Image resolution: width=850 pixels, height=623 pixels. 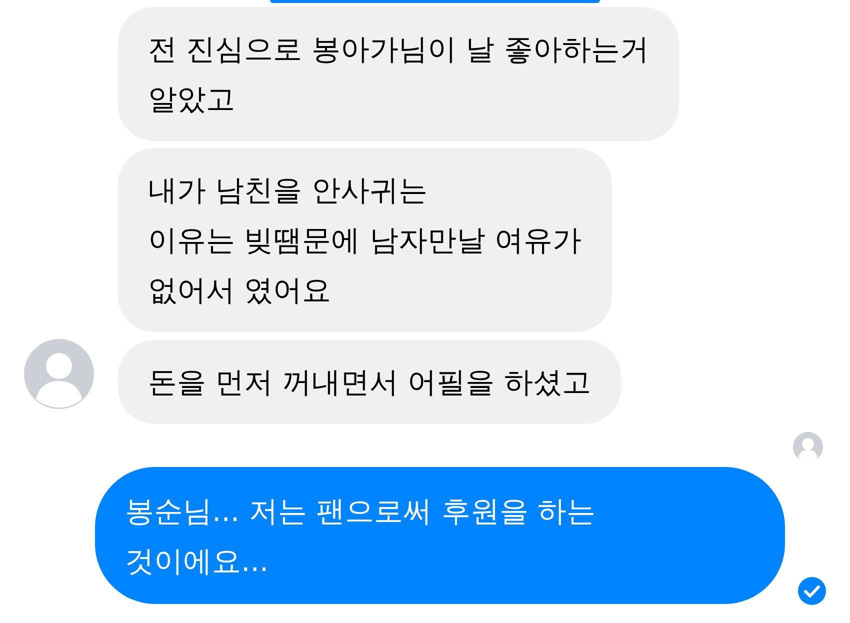 I want to click on message-bubble: 전 진심으로 봉아가님이 날 좋아하는거 알았고, so click(x=398, y=74).